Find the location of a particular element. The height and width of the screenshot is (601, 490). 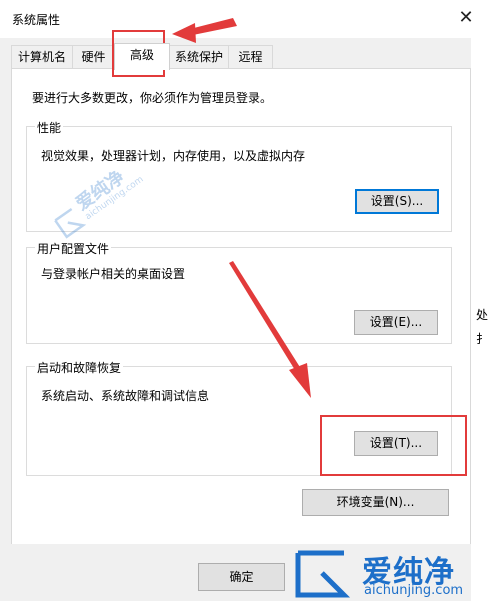

annotation-arrow-to-tab is located at coordinates (204, 30).